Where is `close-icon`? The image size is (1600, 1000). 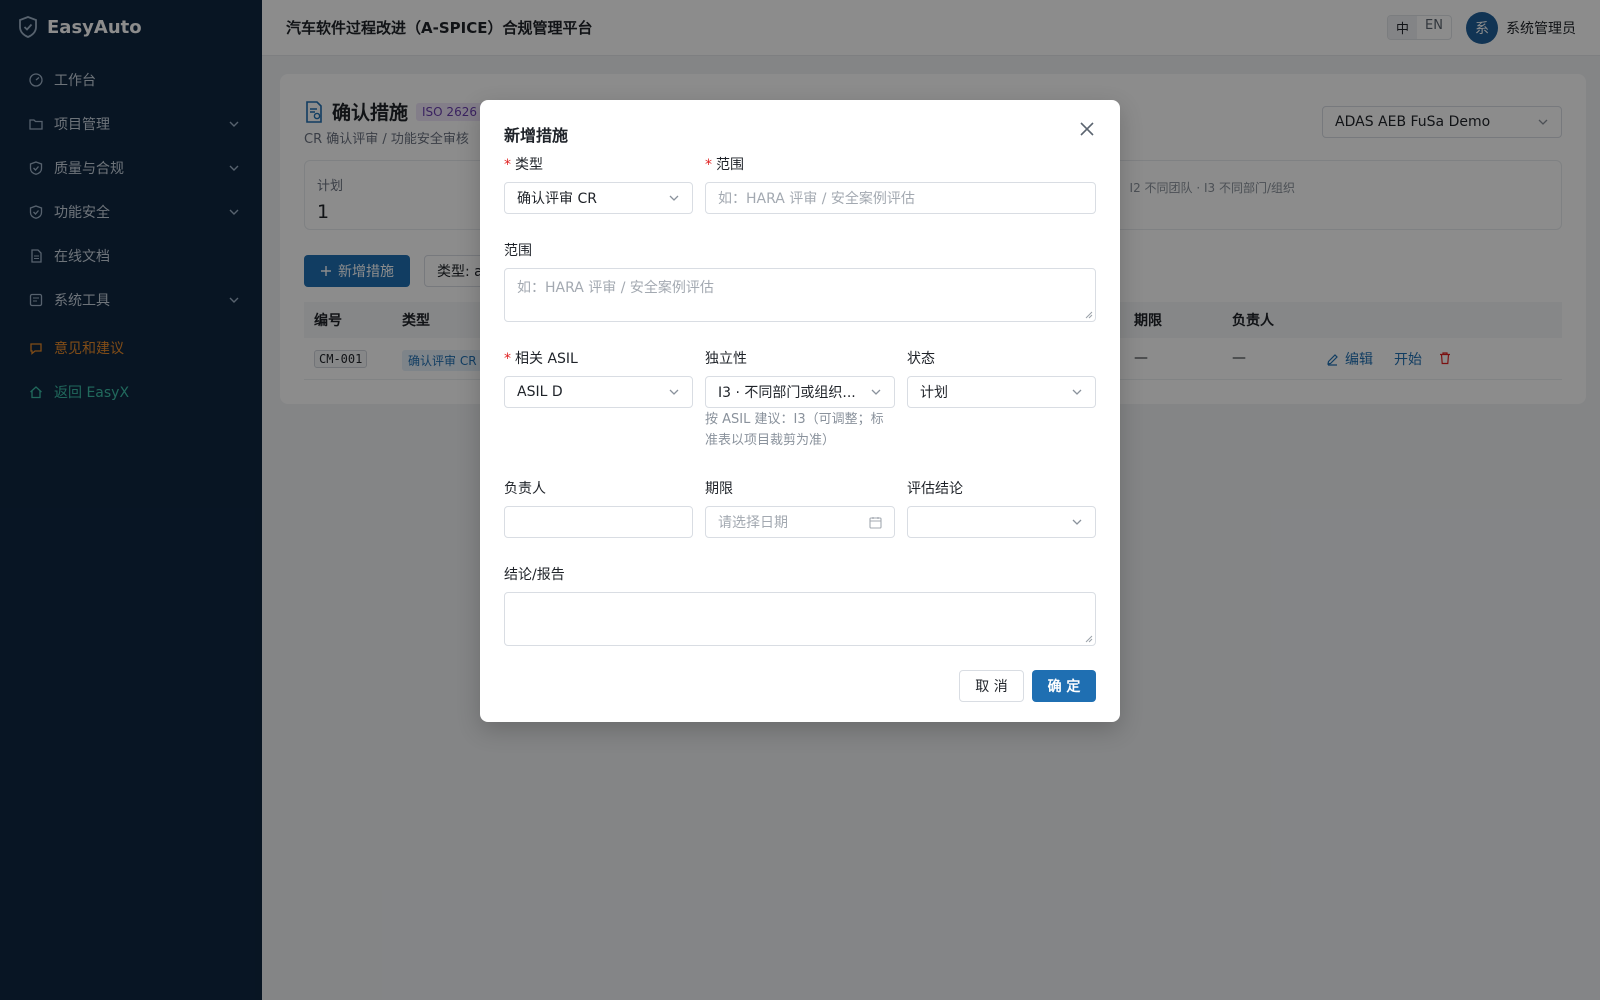 close-icon is located at coordinates (1087, 129).